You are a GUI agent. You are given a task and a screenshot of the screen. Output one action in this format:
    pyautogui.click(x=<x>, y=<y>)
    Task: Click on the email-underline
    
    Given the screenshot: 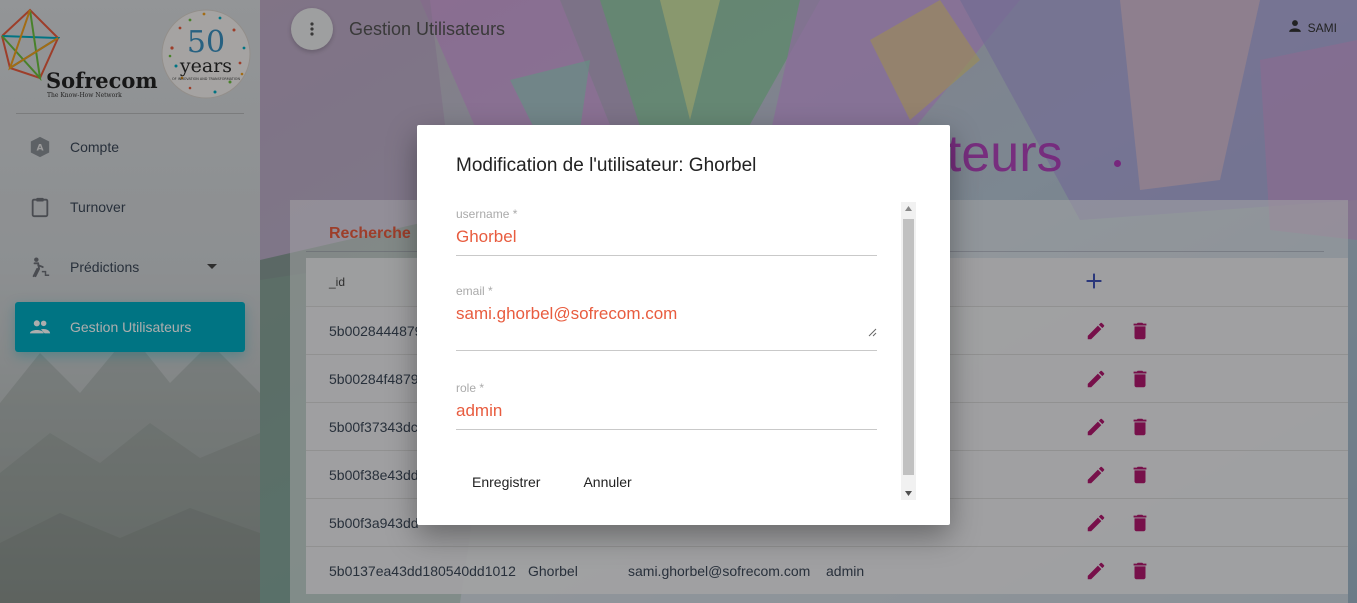 What is the action you would take?
    pyautogui.click(x=666, y=350)
    